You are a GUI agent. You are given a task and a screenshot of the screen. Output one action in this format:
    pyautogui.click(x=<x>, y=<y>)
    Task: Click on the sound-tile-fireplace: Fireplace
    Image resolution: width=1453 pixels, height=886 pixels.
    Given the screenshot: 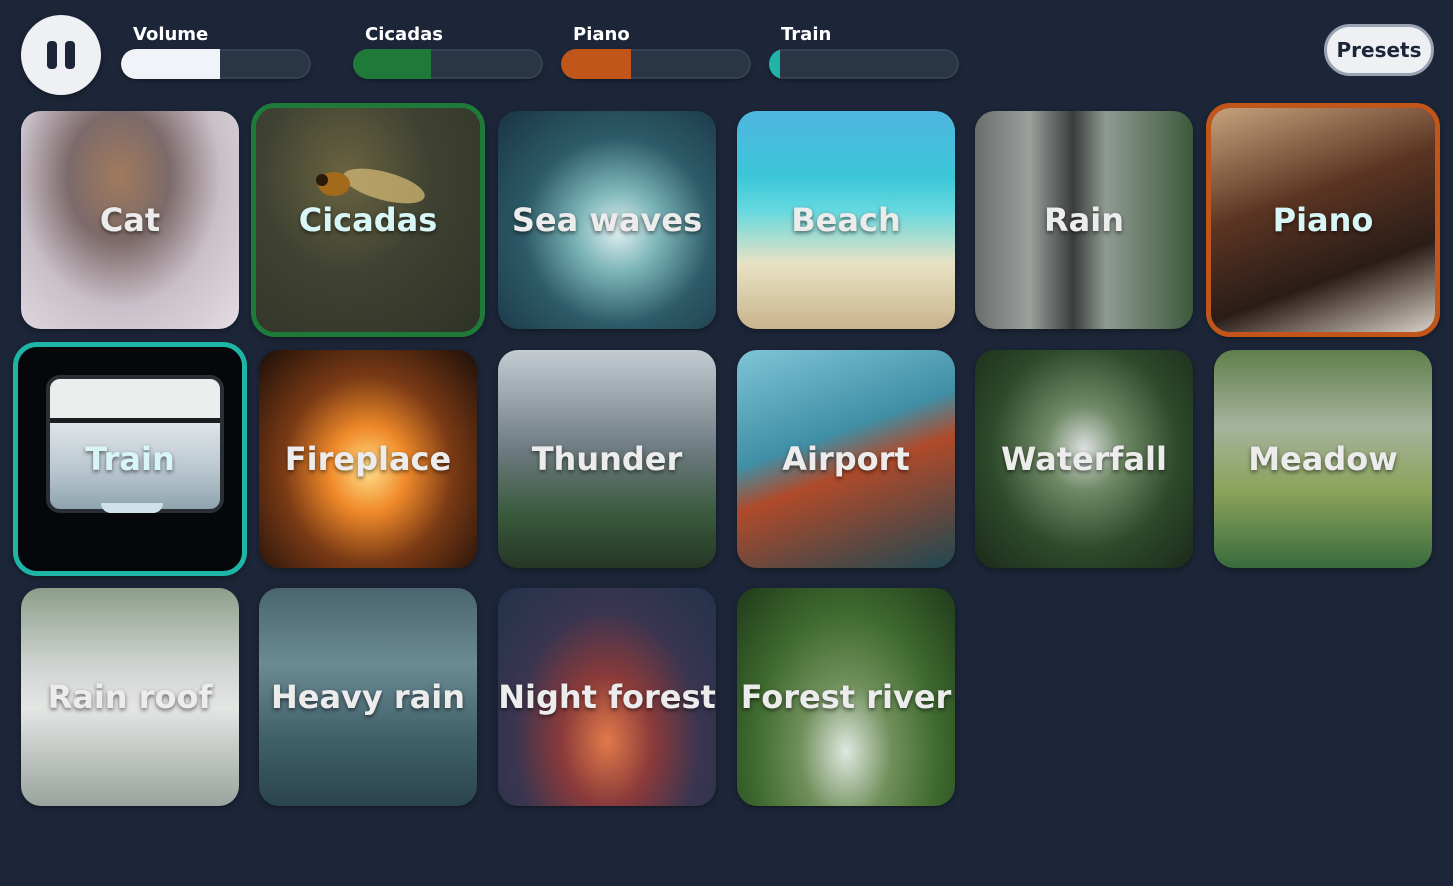 What is the action you would take?
    pyautogui.click(x=368, y=459)
    